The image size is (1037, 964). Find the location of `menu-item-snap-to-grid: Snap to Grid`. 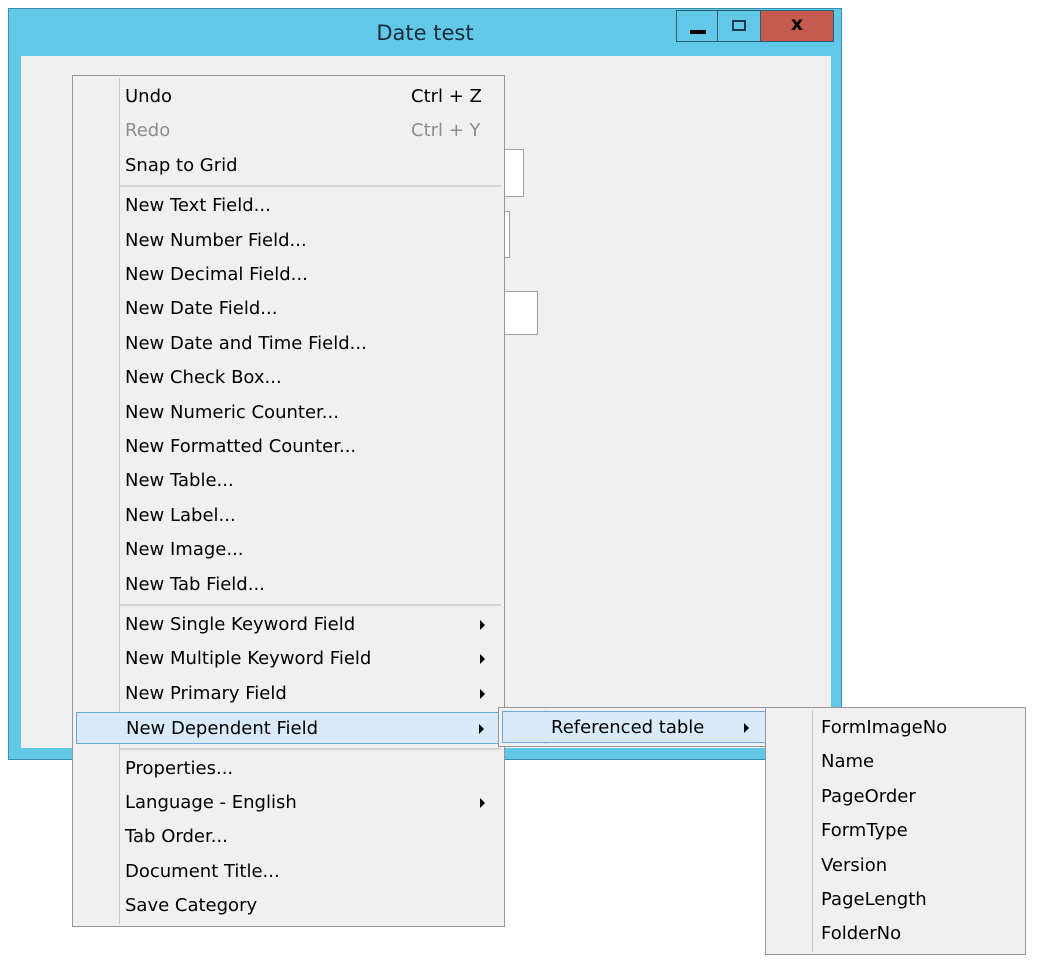

menu-item-snap-to-grid: Snap to Grid is located at coordinates (288, 166).